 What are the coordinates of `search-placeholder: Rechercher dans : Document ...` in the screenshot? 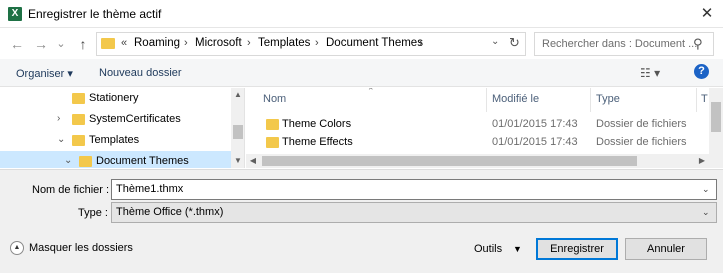 It's located at (620, 44).